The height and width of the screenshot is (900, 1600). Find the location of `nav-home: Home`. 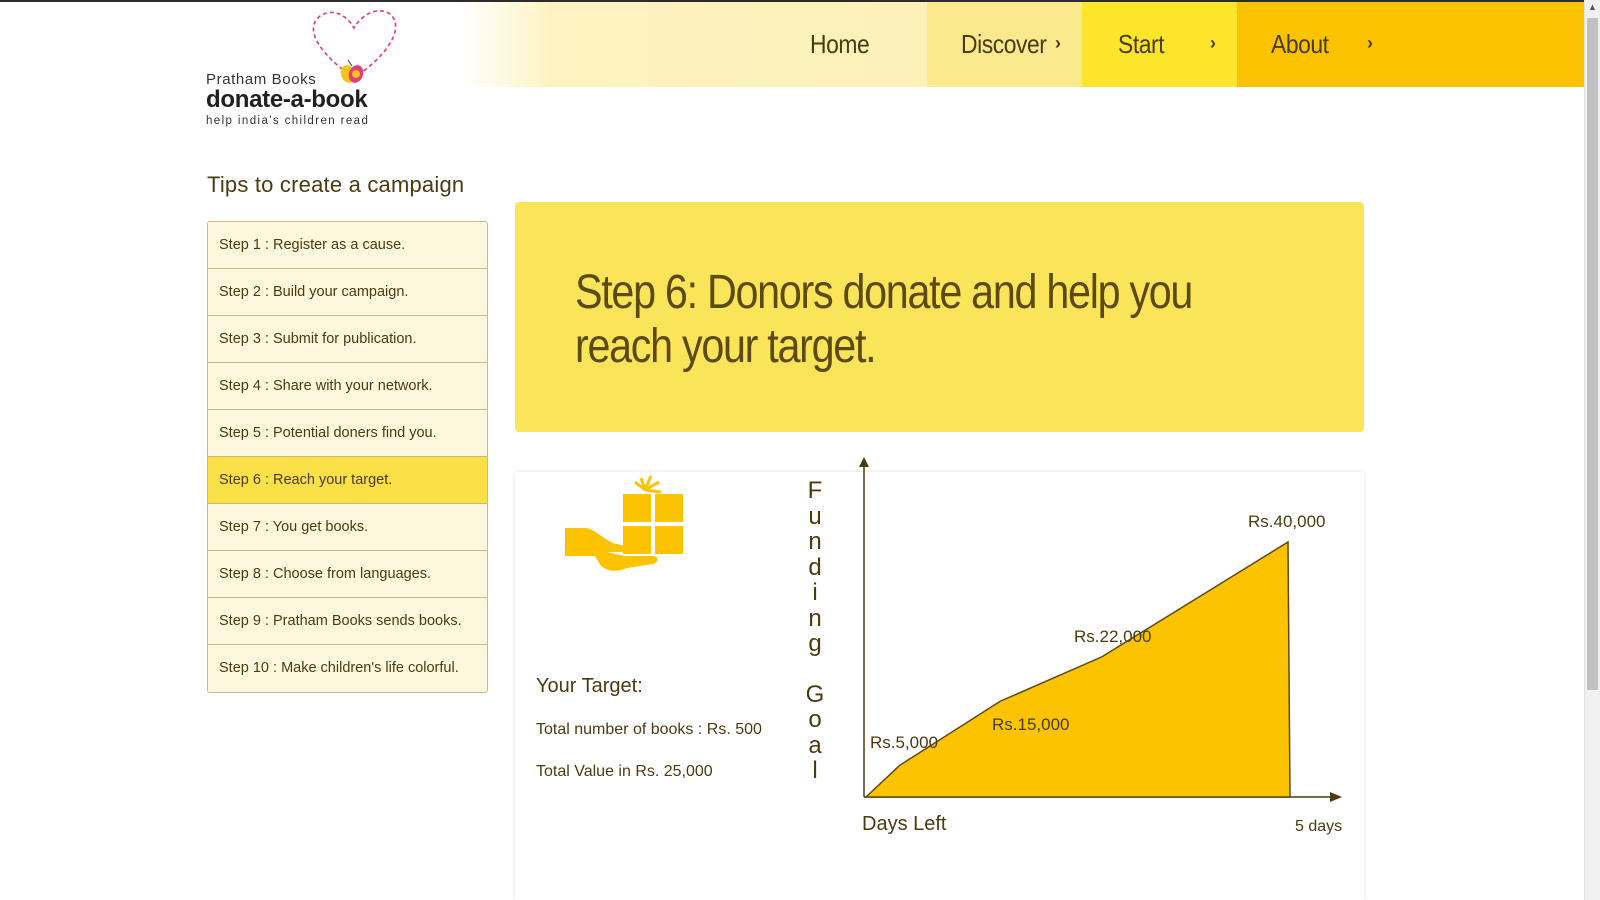

nav-home: Home is located at coordinates (843, 44).